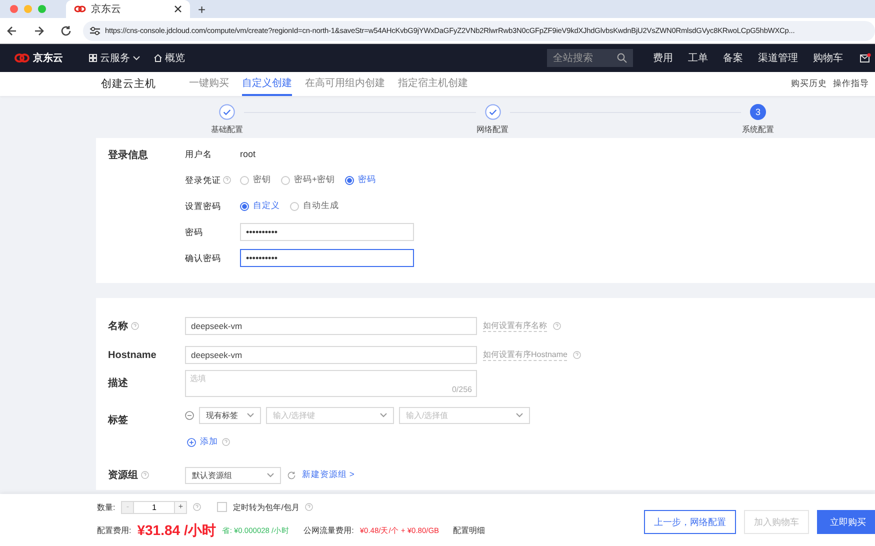  Describe the element at coordinates (203, 180) in the screenshot. I see `field-label: 登录凭证` at that location.